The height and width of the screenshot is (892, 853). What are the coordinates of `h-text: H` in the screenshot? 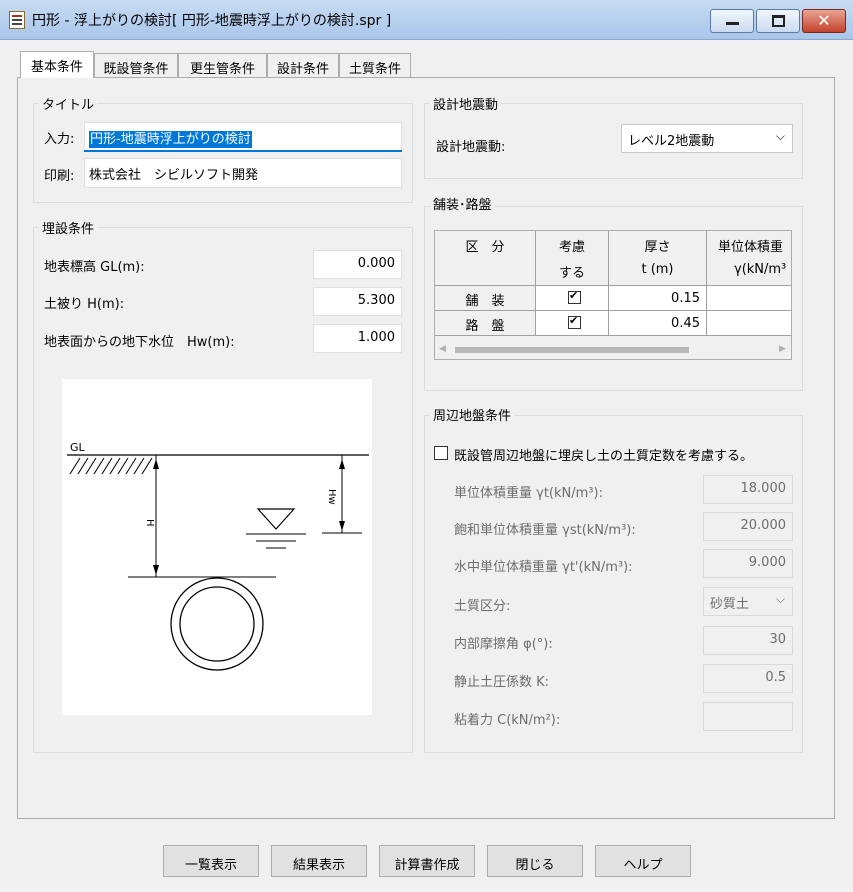 It's located at (149, 523).